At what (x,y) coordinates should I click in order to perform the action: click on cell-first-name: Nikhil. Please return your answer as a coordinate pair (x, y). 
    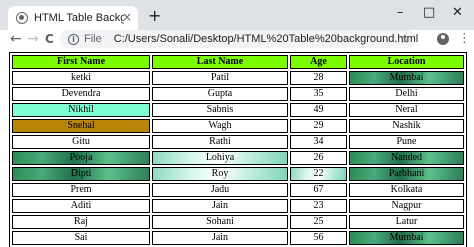
    Looking at the image, I should click on (81, 110).